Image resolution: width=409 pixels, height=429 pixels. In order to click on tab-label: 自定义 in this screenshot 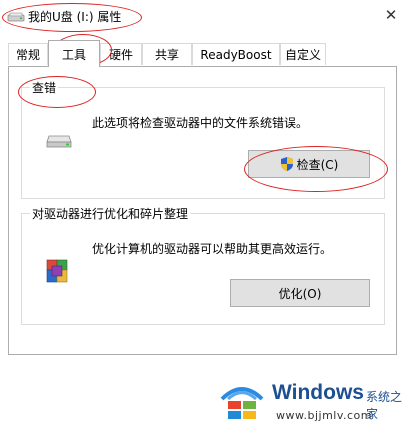, I will do `click(302, 55)`.